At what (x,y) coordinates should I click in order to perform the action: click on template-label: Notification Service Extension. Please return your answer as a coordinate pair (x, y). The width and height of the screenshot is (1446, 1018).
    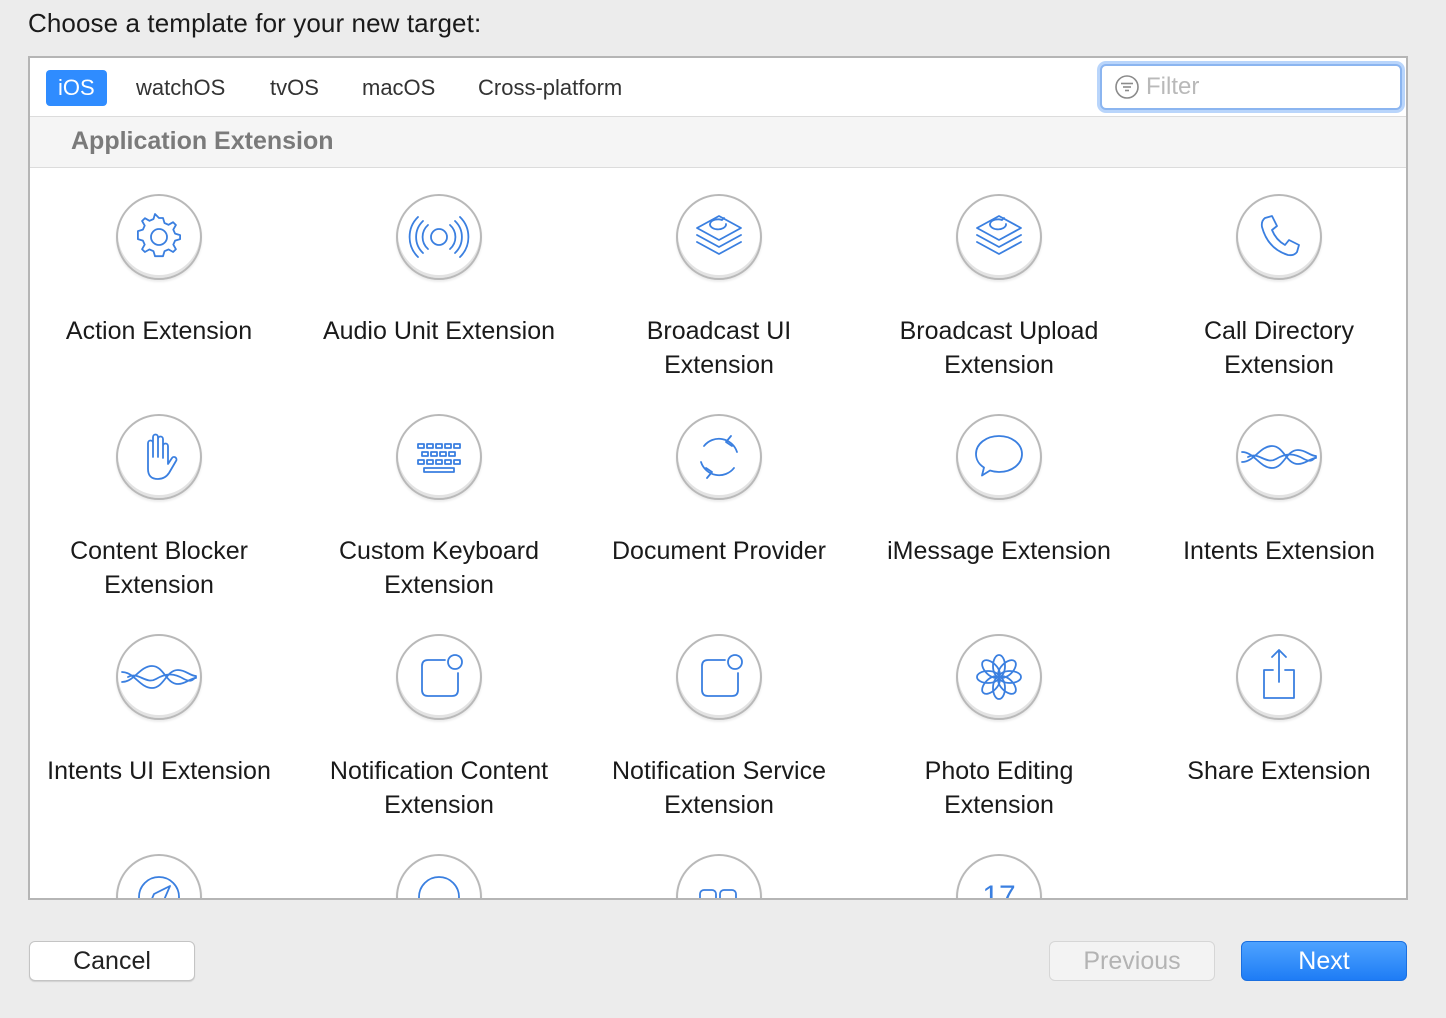
    Looking at the image, I should click on (719, 788).